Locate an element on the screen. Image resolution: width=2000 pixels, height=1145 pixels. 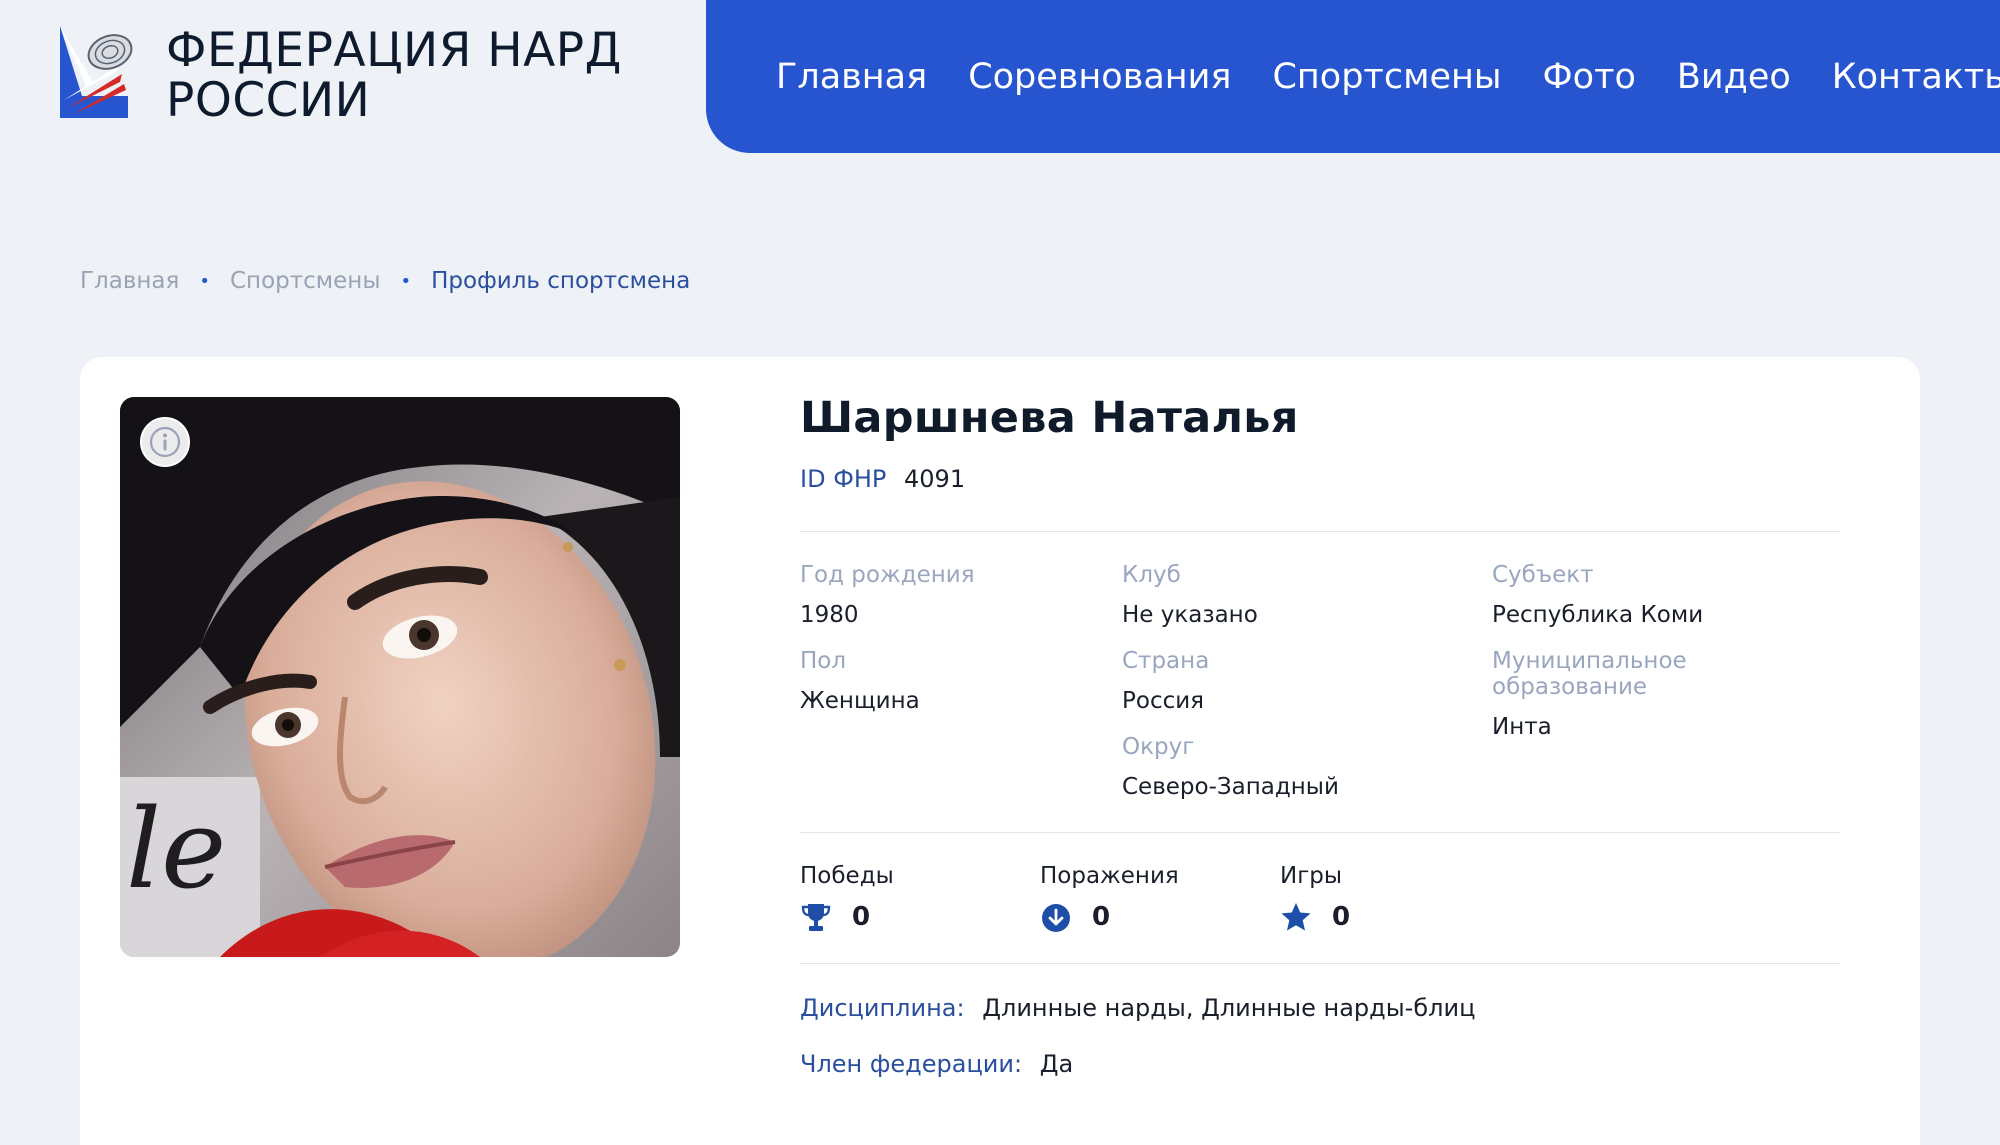
field-country: Страна Россия is located at coordinates (1165, 681).